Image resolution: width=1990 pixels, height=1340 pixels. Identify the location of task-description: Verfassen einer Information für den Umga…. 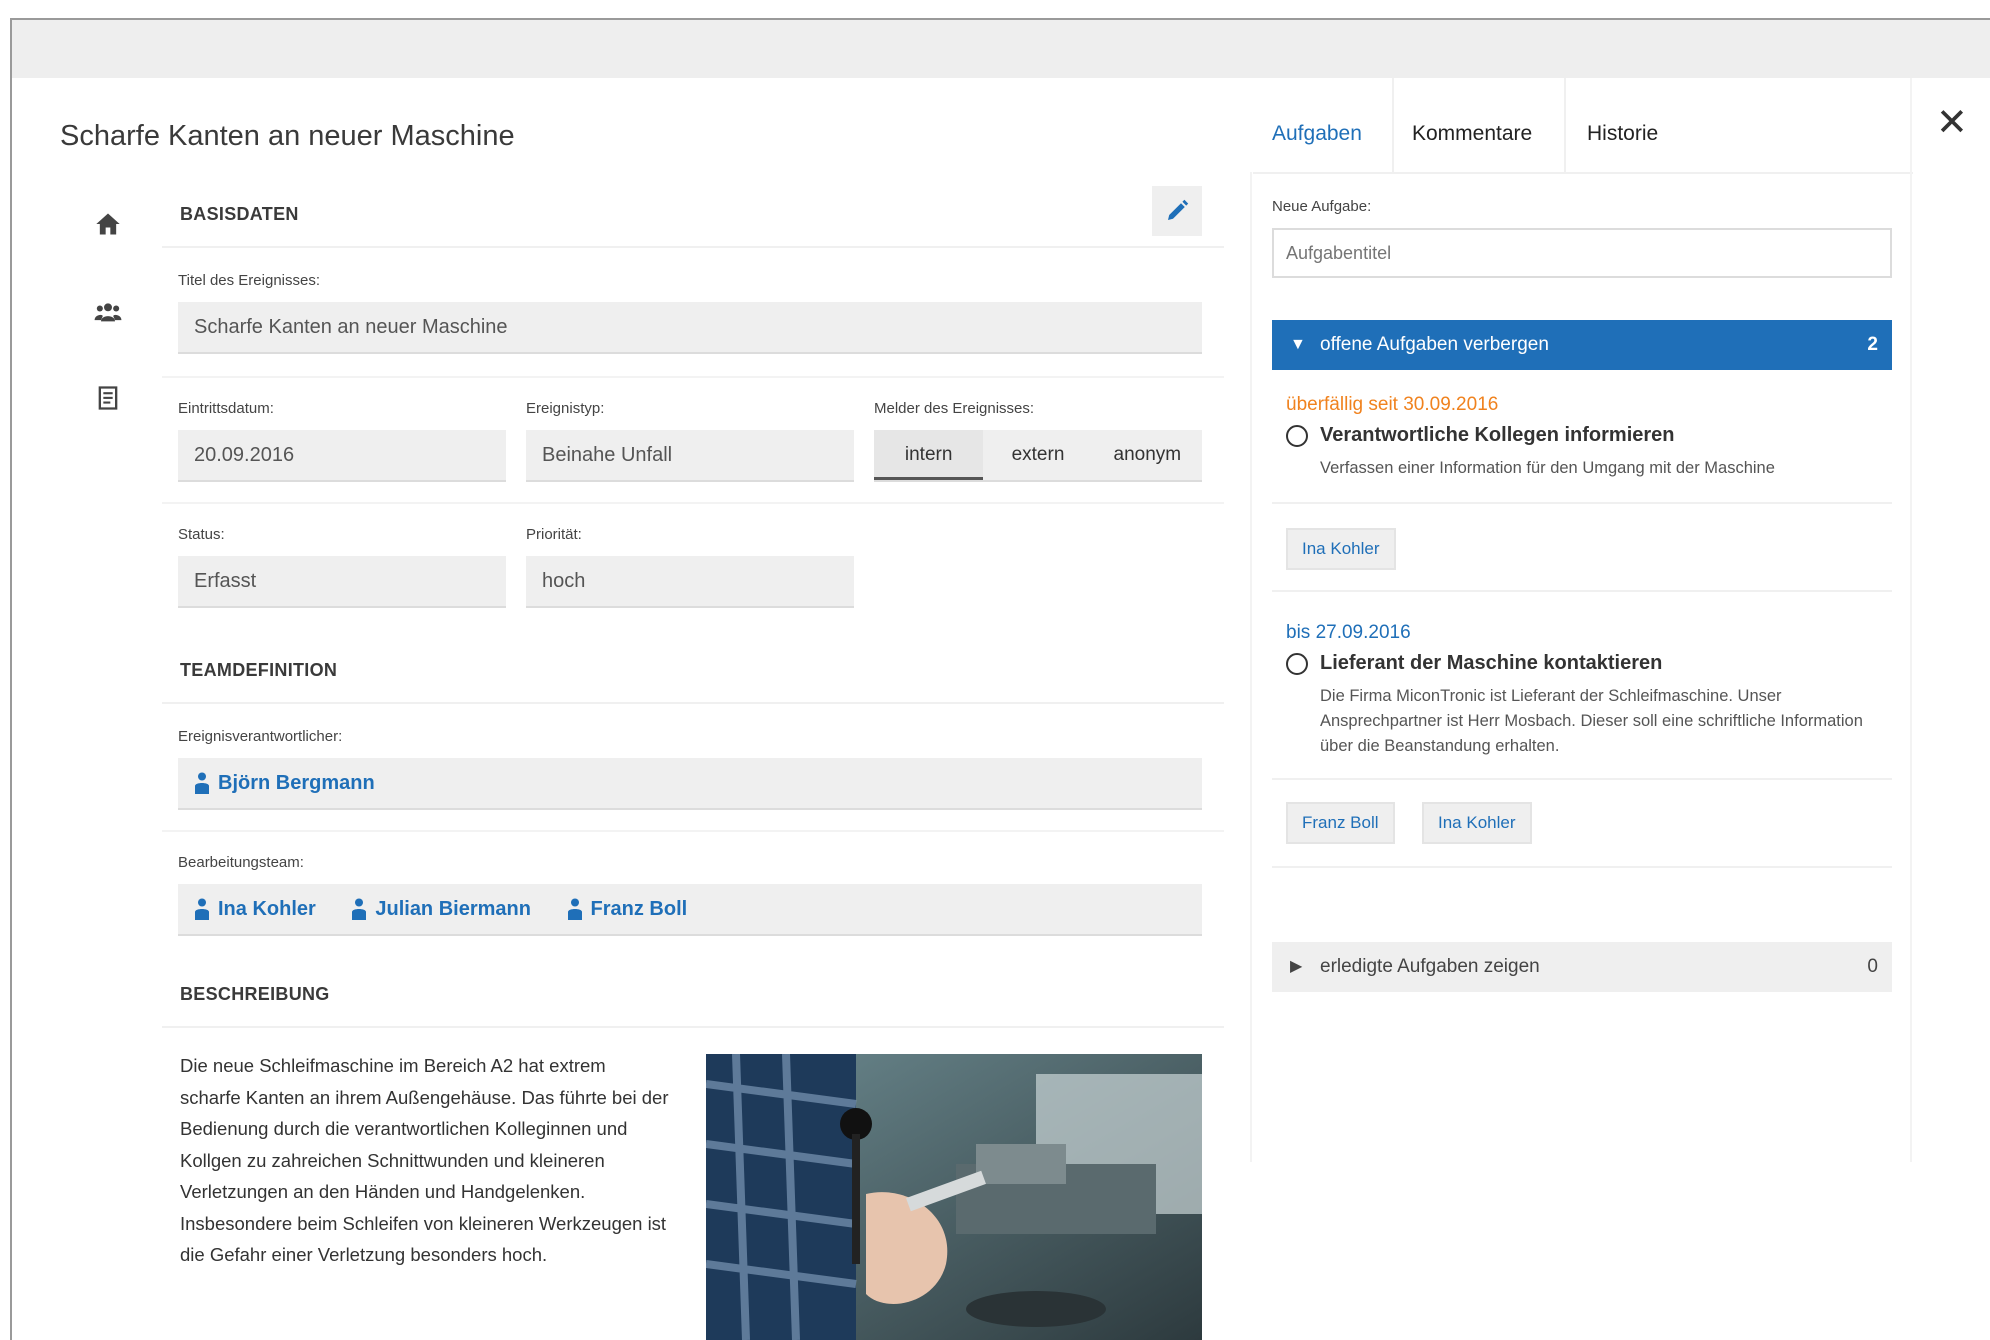
(1547, 468).